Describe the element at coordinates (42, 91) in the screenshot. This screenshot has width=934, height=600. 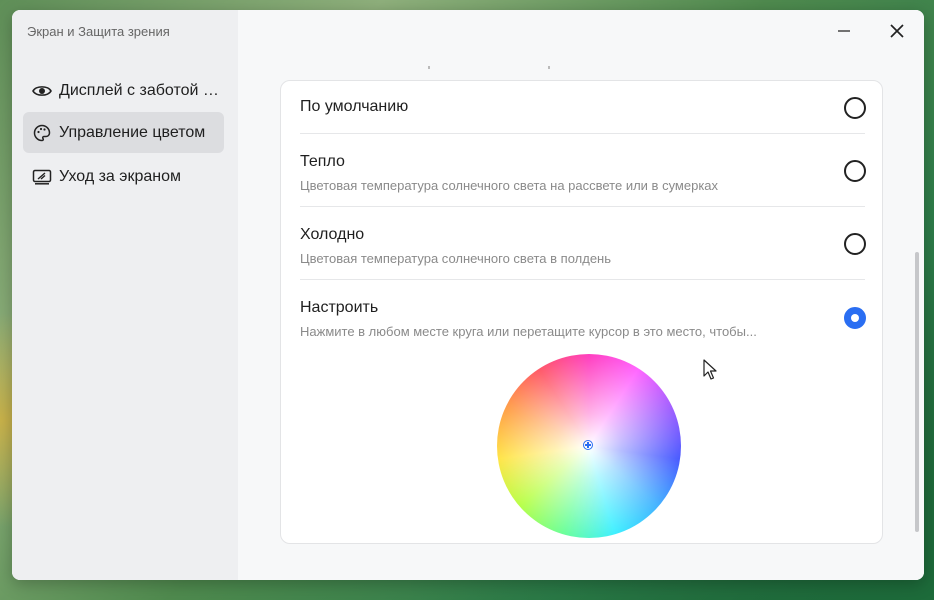
I see `eye-icon` at that location.